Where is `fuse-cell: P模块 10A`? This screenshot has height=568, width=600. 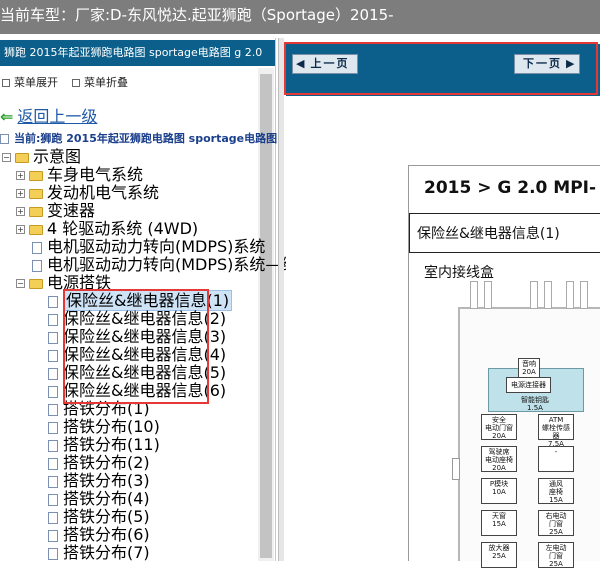 fuse-cell: P模块 10A is located at coordinates (499, 491).